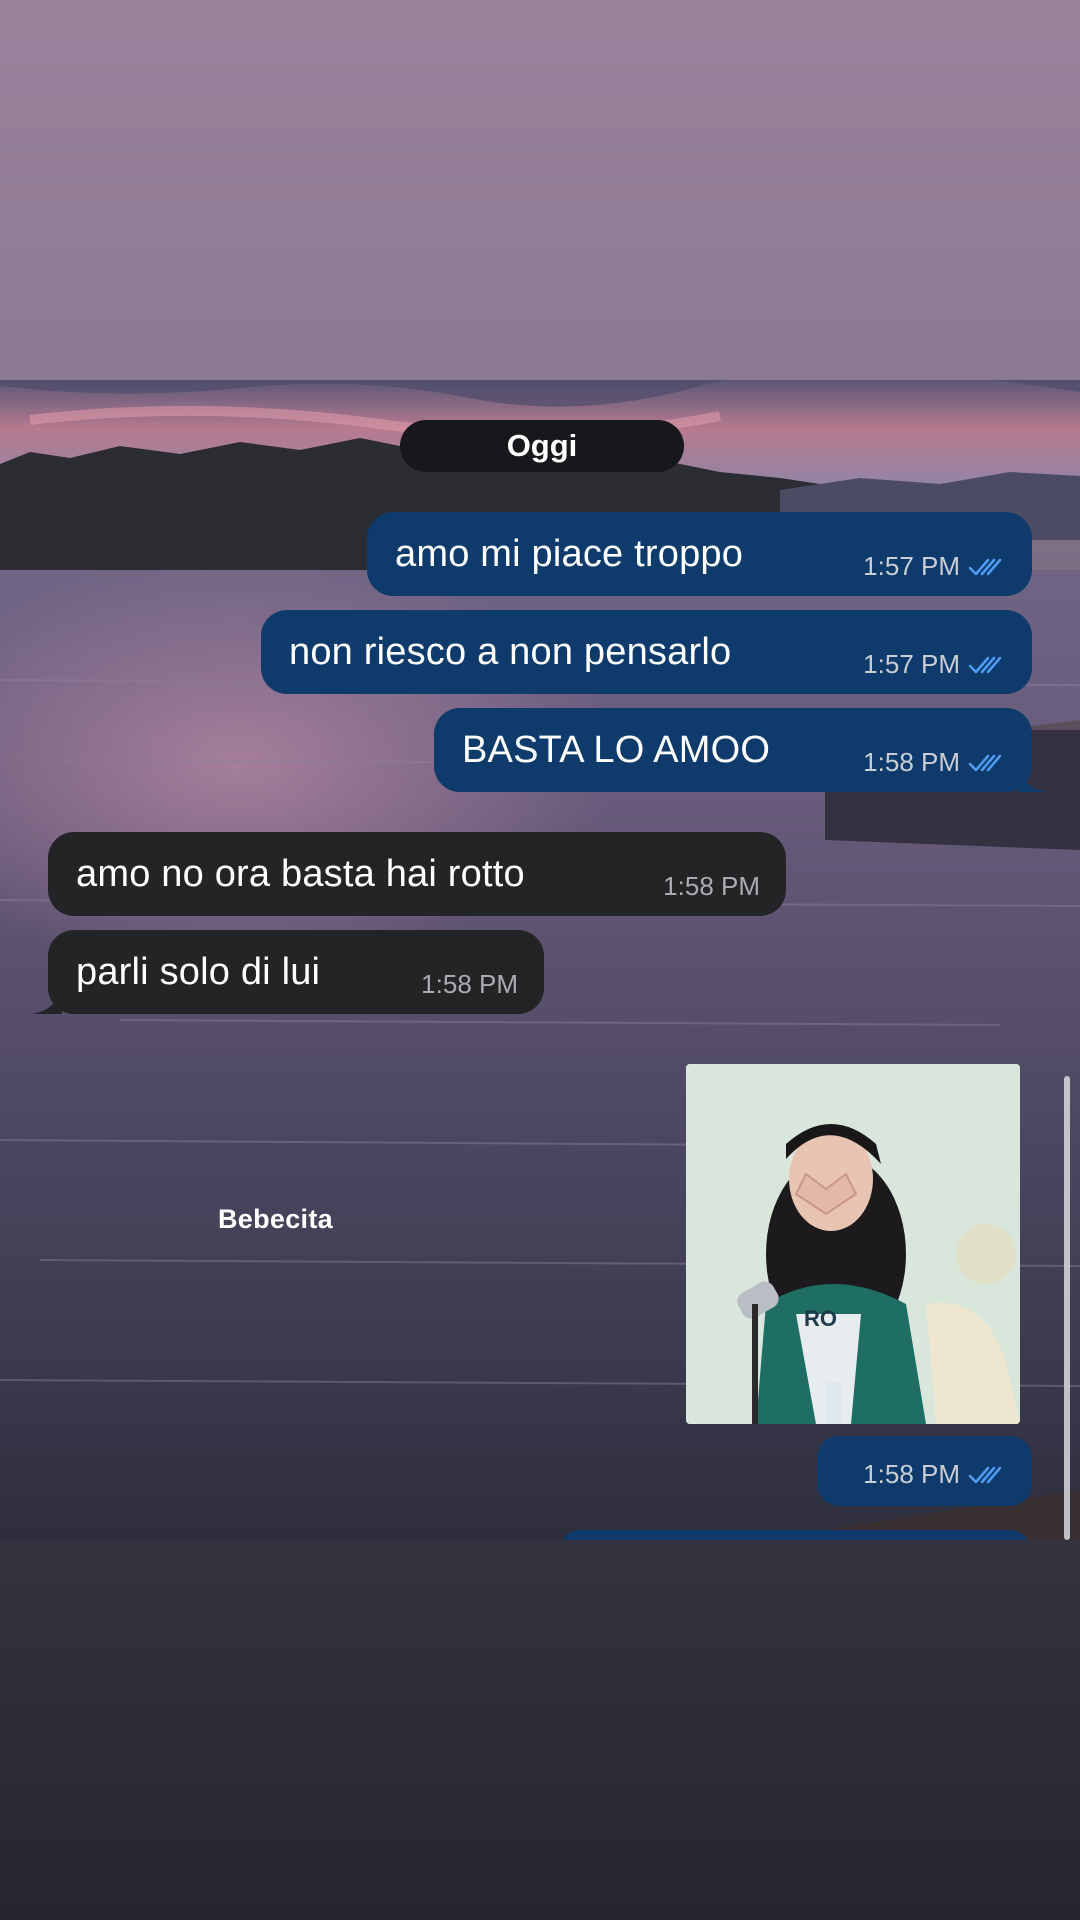 Image resolution: width=1080 pixels, height=1920 pixels. I want to click on scrollbar, so click(1067, 1308).